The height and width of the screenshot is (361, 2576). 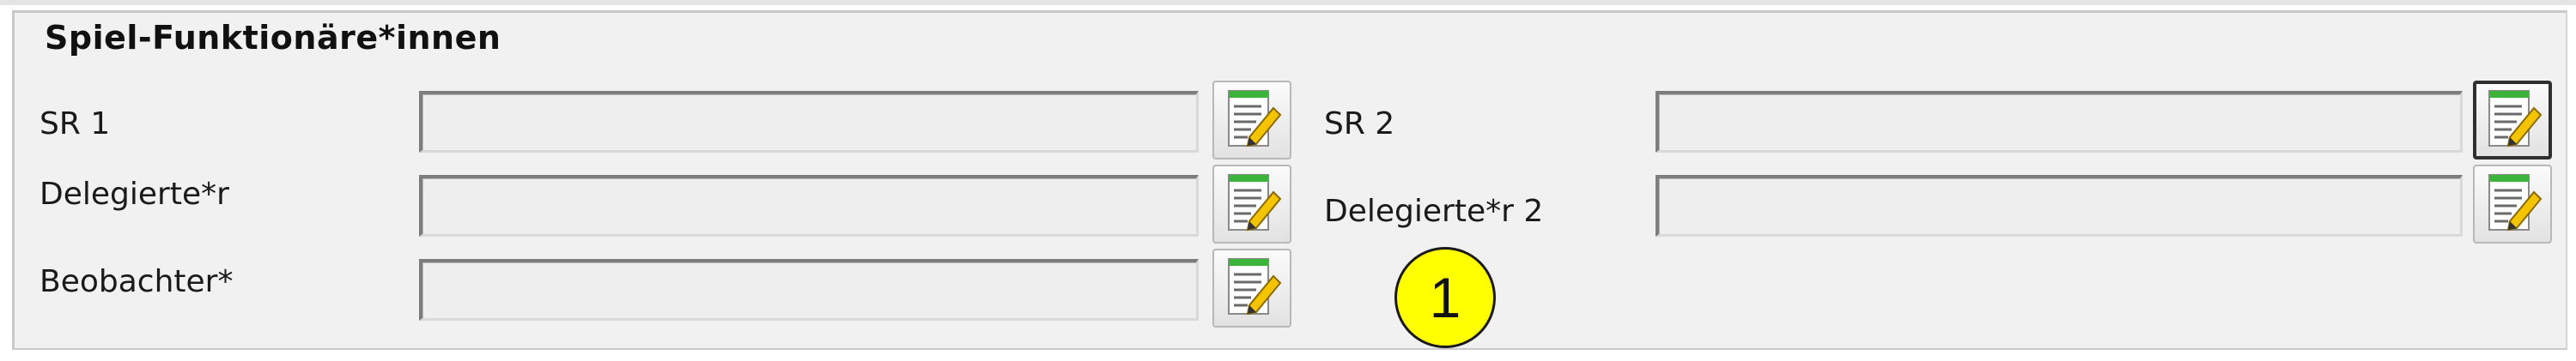 I want to click on observer-field, so click(x=809, y=290).